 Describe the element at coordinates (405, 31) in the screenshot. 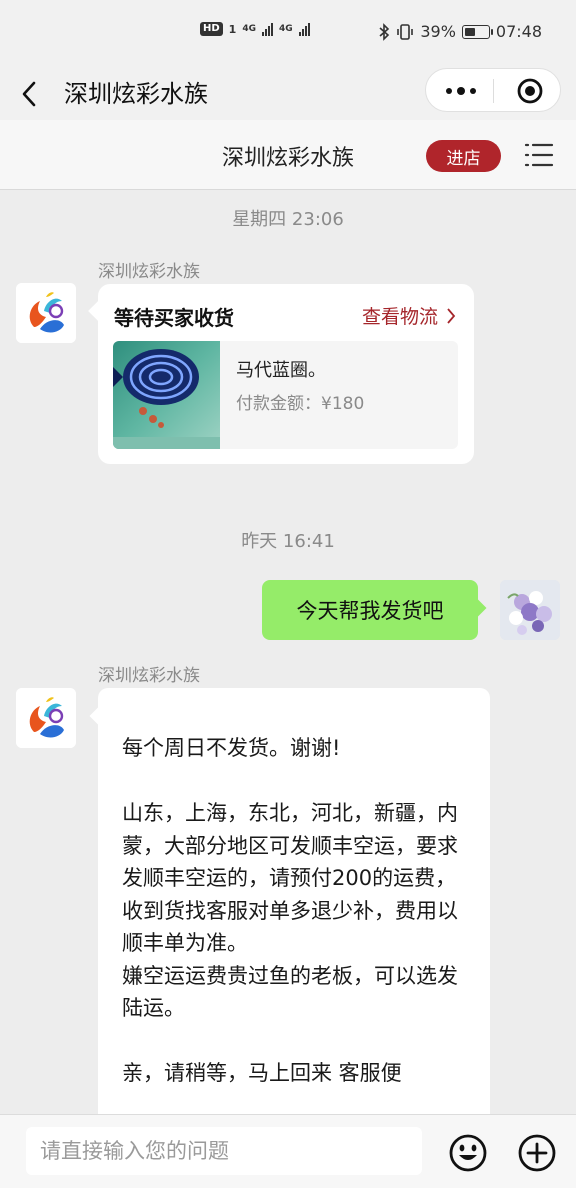

I see `vibrate-icon` at that location.